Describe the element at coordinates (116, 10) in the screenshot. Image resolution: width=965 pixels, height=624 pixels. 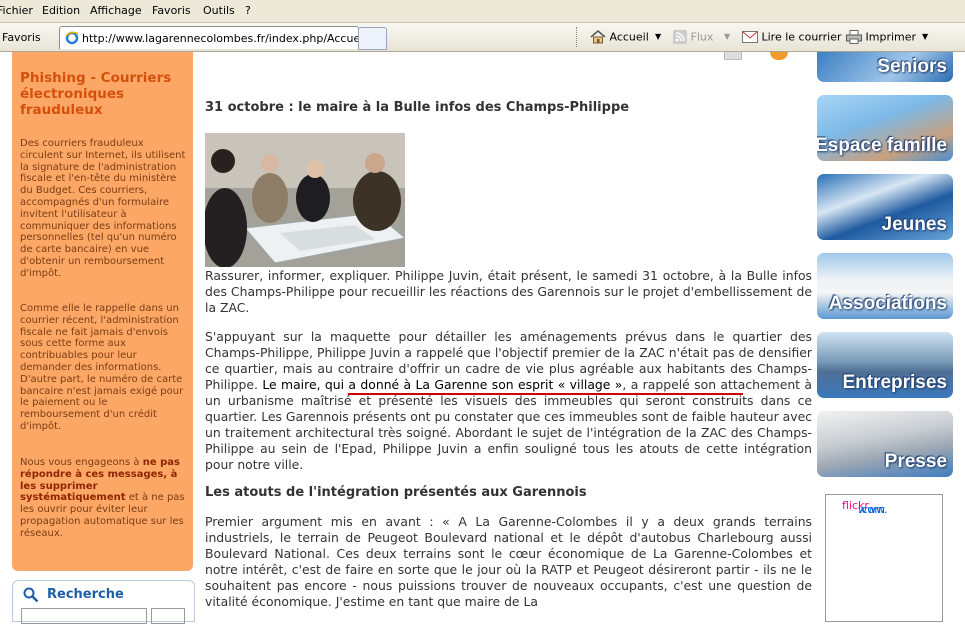
I see `menu-affichage: Affichage` at that location.